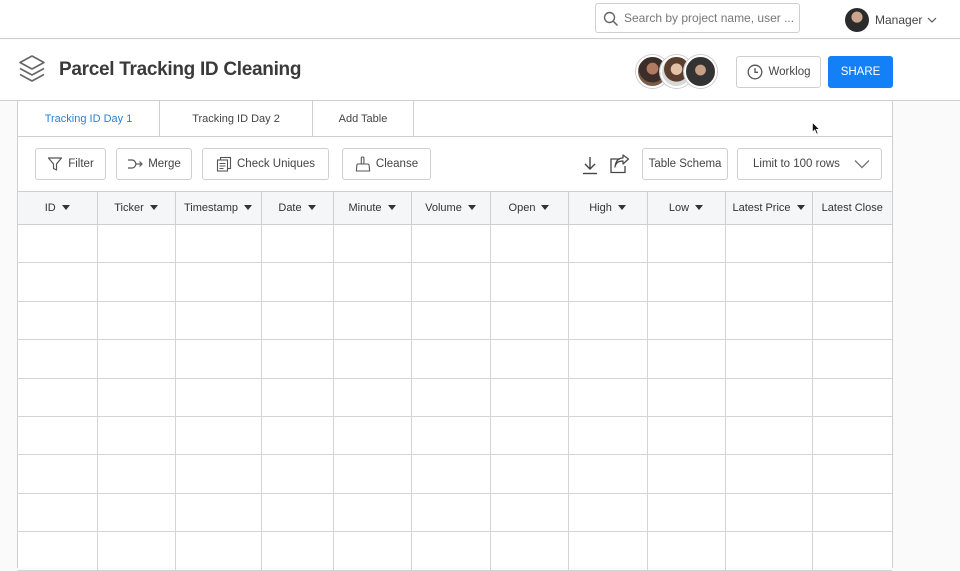 The image size is (960, 571). Describe the element at coordinates (686, 208) in the screenshot. I see `column-header-low: Low` at that location.